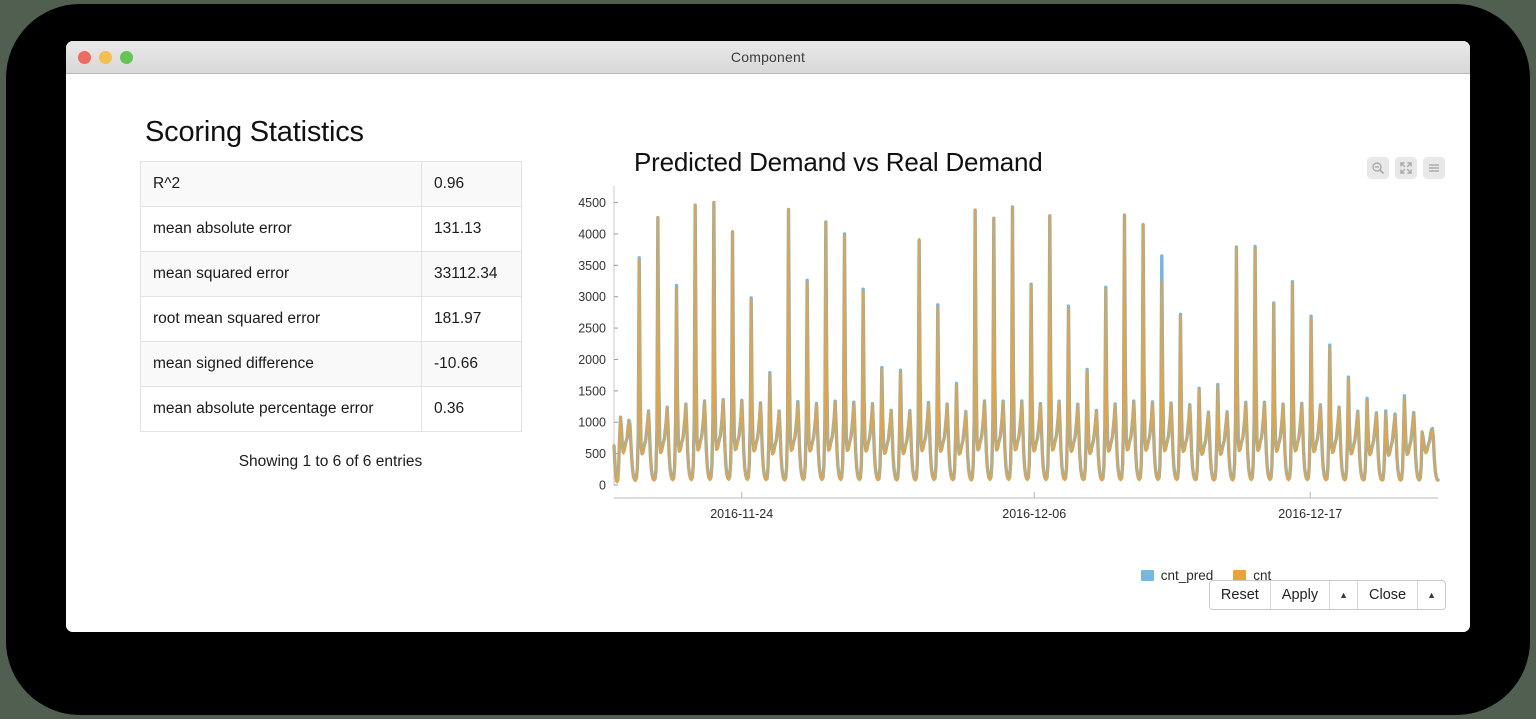 The image size is (1536, 719). I want to click on apply-caret-up-icon: ▲, so click(1344, 595).